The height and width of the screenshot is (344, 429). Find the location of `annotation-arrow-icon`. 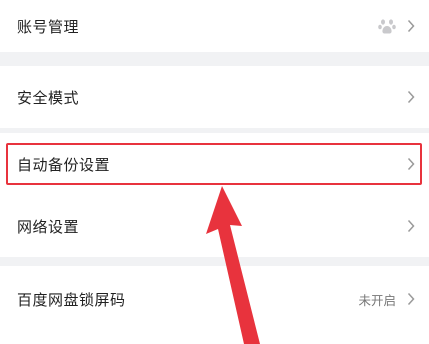

annotation-arrow-icon is located at coordinates (233, 265).